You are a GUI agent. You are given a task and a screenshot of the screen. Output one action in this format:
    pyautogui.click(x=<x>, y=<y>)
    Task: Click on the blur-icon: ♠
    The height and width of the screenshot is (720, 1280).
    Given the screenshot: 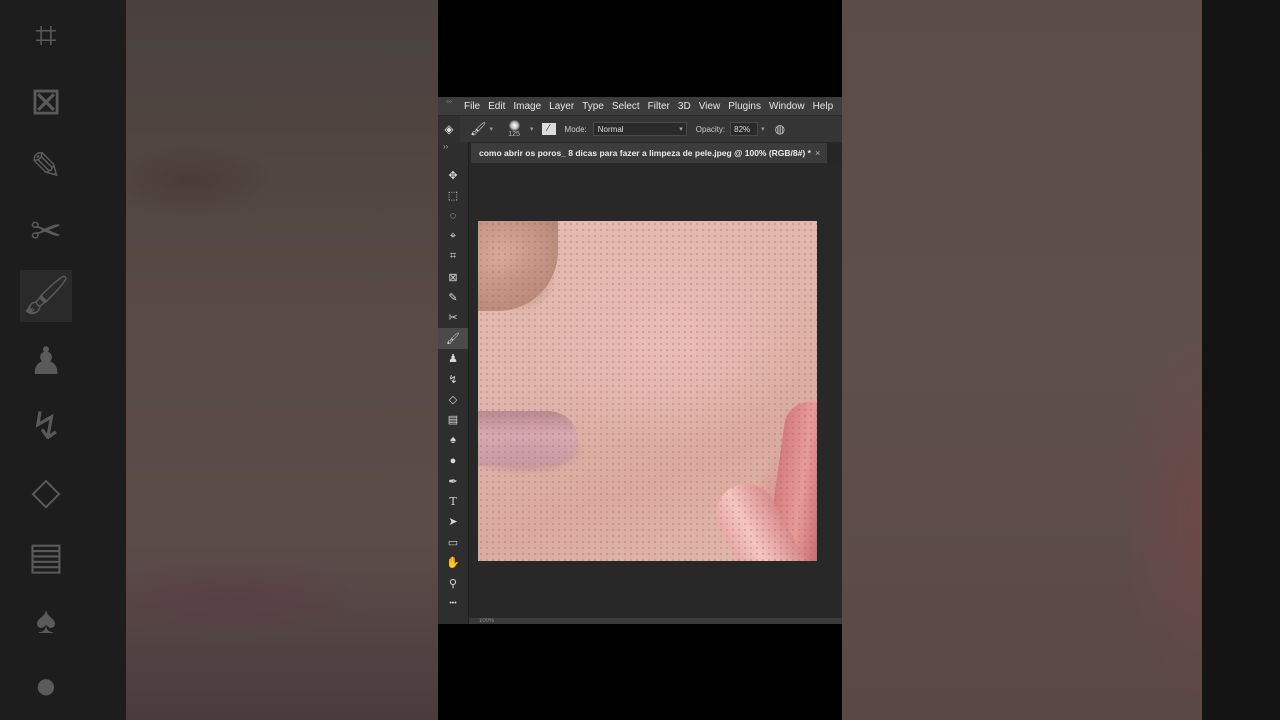 What is the action you would take?
    pyautogui.click(x=46, y=620)
    